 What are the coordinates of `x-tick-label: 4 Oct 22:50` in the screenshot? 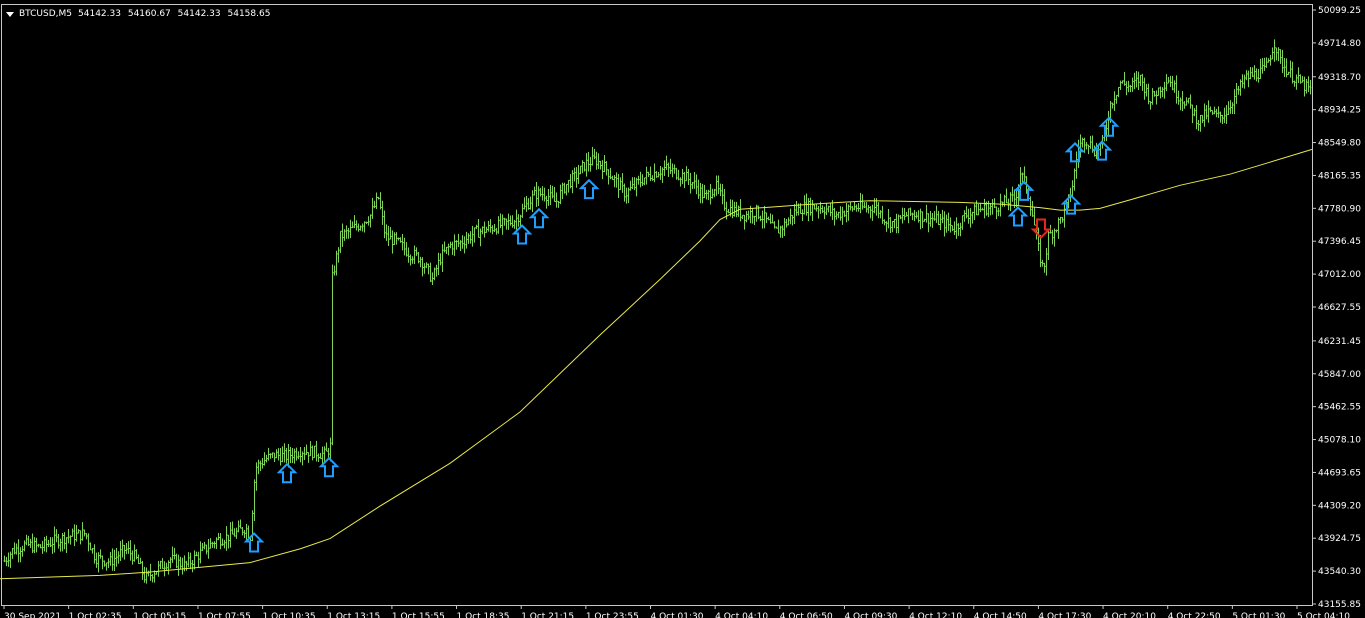 It's located at (1194, 615).